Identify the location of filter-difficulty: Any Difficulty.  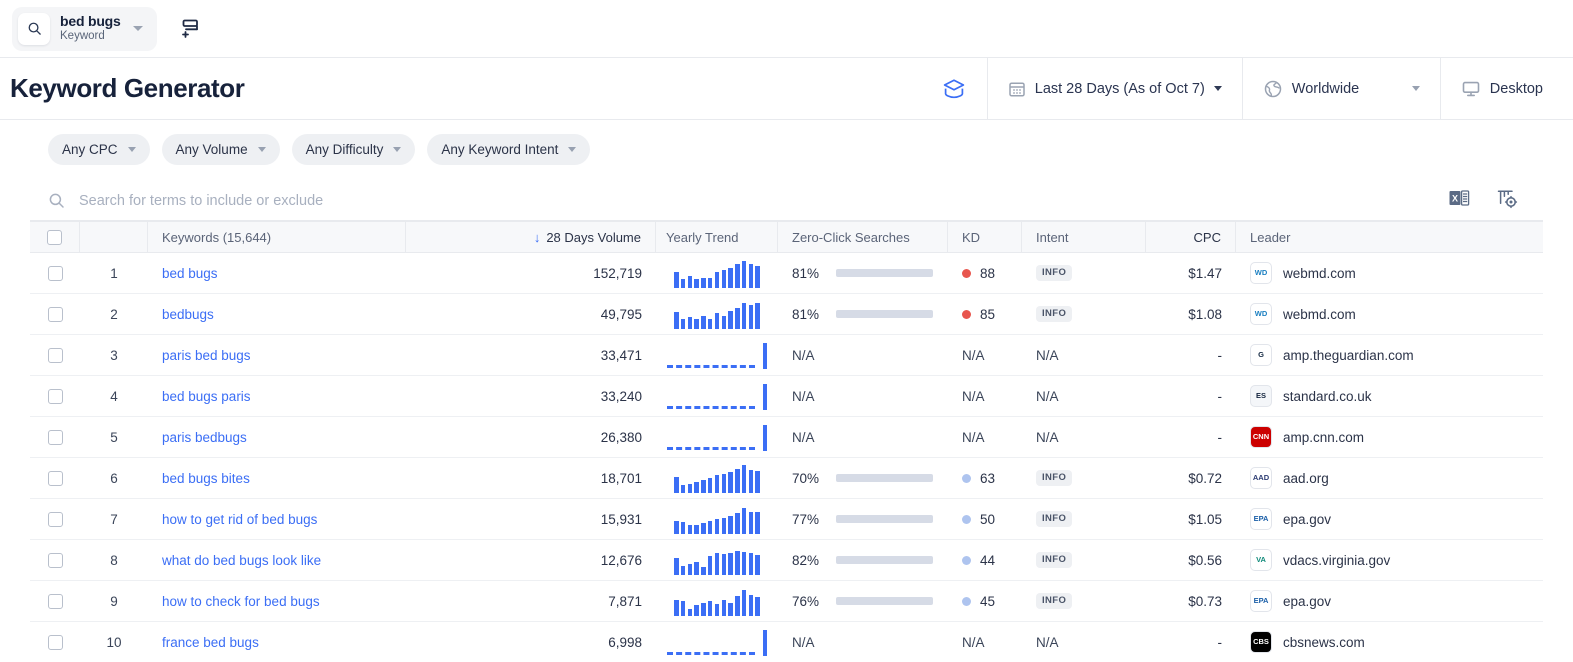
(353, 149).